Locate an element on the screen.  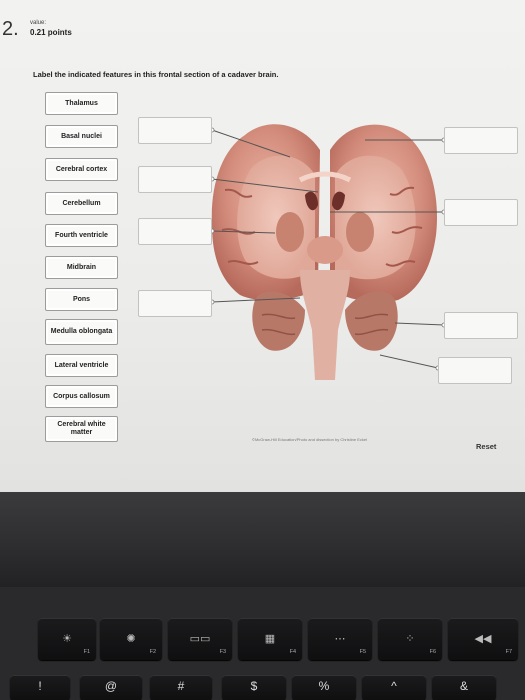
key-f2: ✺ F2 is located at coordinates (131, 639).